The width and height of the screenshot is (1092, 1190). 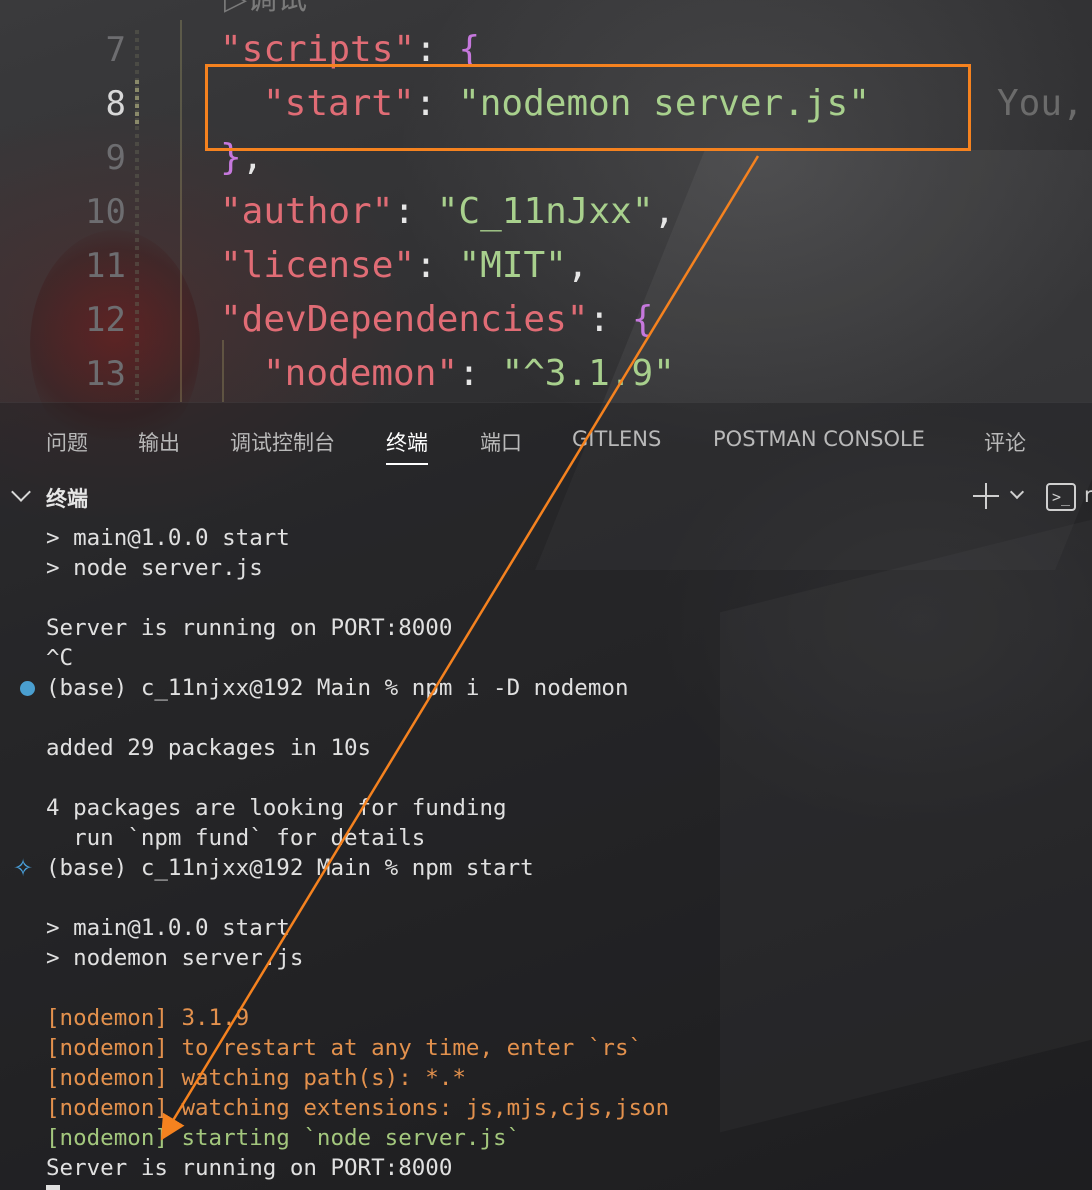 What do you see at coordinates (1040, 104) in the screenshot?
I see `git-blame-annotation: You,` at bounding box center [1040, 104].